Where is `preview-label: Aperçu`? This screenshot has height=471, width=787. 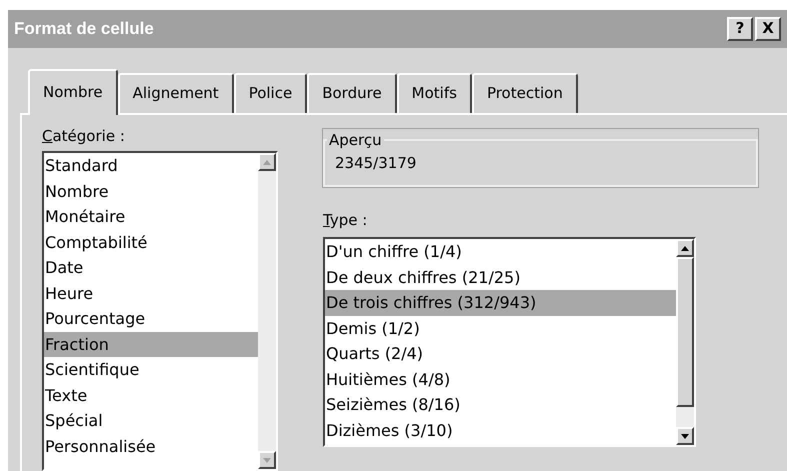
preview-label: Aperçu is located at coordinates (355, 140).